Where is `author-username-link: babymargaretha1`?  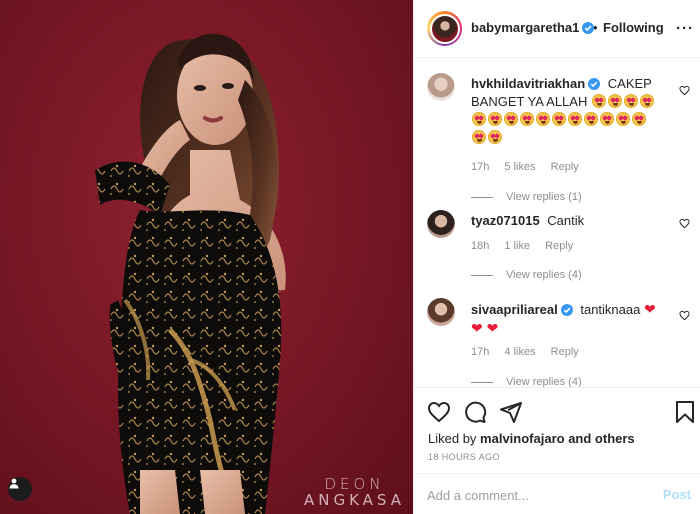 author-username-link: babymargaretha1 is located at coordinates (533, 27).